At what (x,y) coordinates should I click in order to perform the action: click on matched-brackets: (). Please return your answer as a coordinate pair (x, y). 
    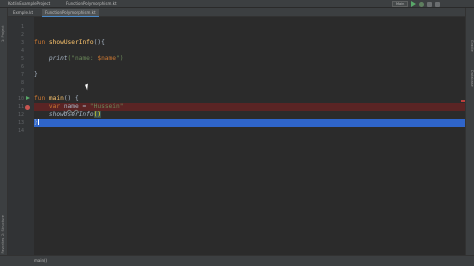
    Looking at the image, I should click on (97, 114).